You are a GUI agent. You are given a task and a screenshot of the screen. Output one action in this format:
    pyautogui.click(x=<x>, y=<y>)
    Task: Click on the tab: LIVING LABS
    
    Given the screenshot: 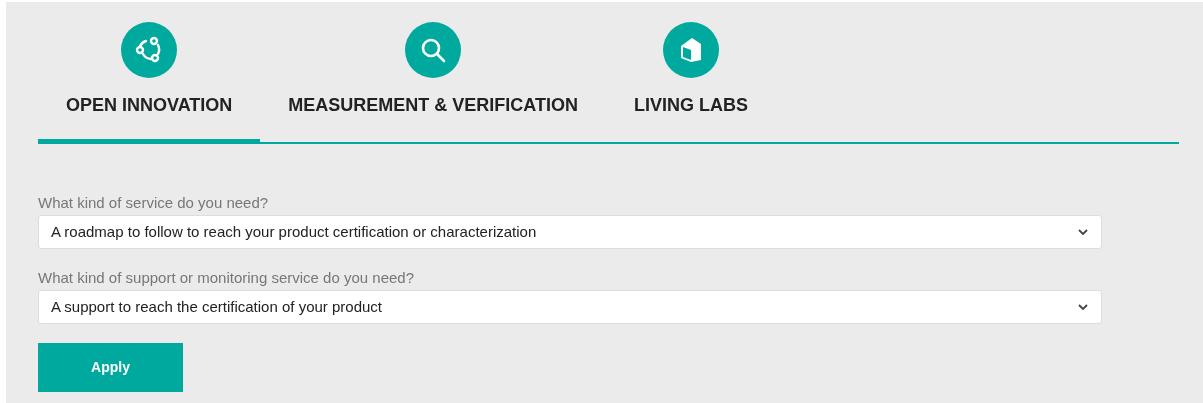 What is the action you would take?
    pyautogui.click(x=691, y=73)
    